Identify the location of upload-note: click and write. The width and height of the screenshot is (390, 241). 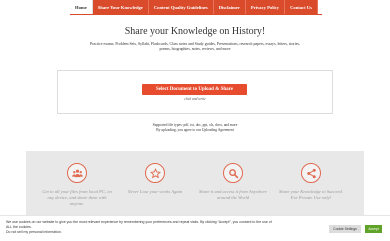
(195, 99).